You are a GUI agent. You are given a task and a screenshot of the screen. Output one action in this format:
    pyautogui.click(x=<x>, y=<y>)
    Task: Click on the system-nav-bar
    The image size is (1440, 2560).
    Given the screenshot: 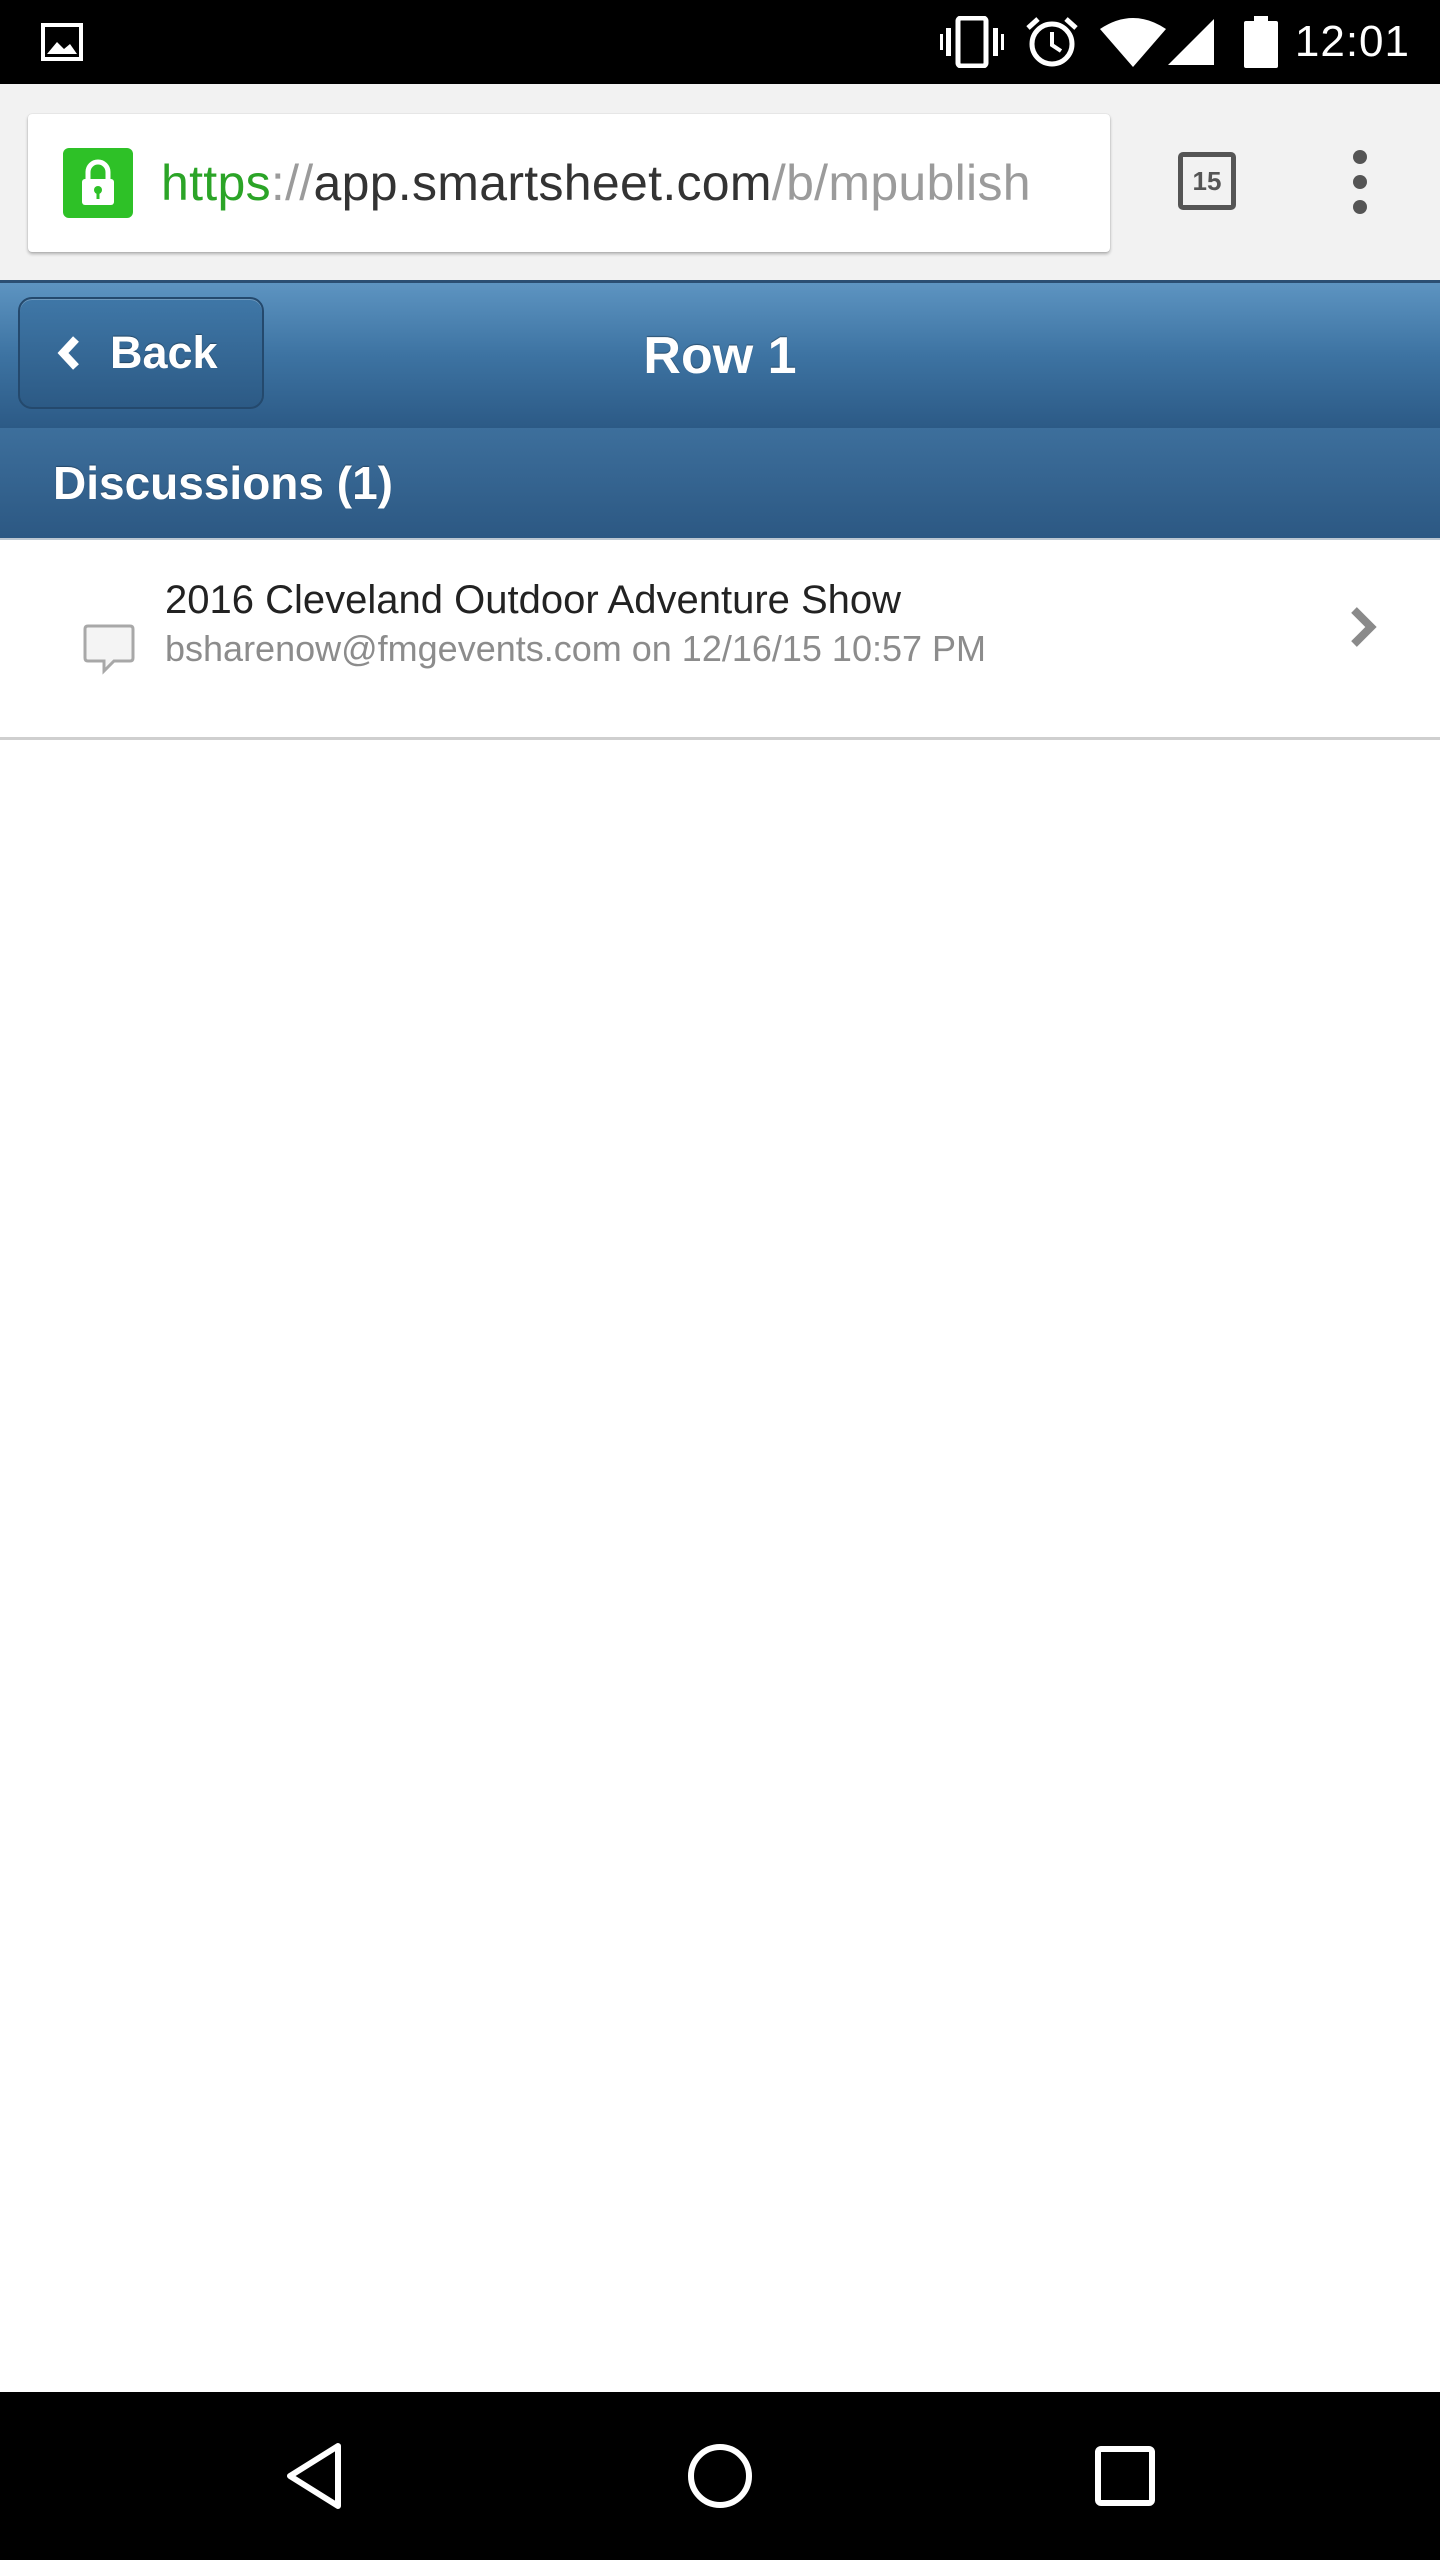 What is the action you would take?
    pyautogui.click(x=720, y=2476)
    